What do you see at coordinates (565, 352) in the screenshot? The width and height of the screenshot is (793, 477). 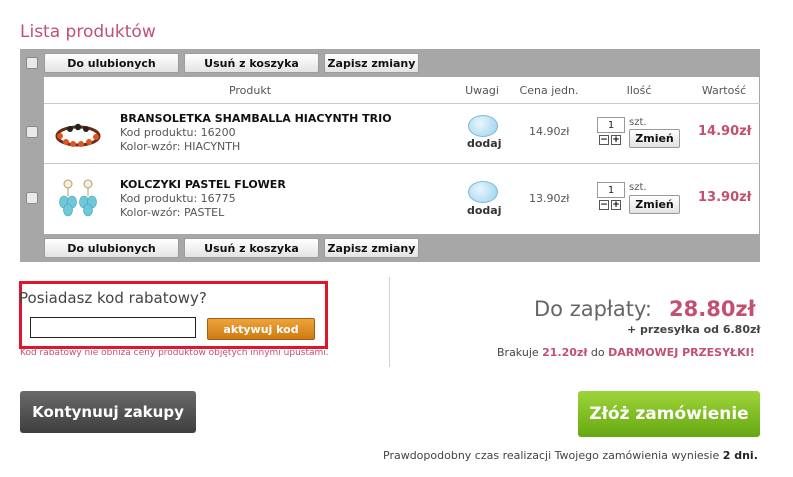 I see `free-shipping-missing-amount: 21.20zł` at bounding box center [565, 352].